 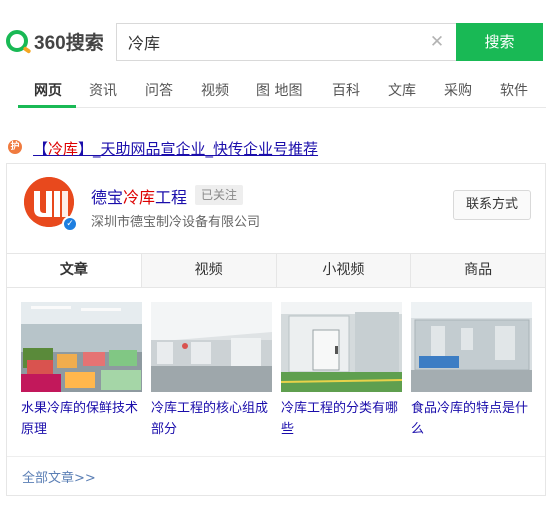 I want to click on article-card: 食品冷库的特点是什么, so click(x=471, y=371).